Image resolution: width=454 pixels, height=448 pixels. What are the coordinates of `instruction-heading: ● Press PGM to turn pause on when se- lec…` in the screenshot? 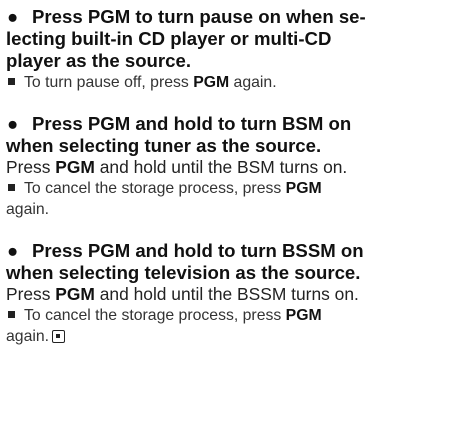 It's located at (226, 39).